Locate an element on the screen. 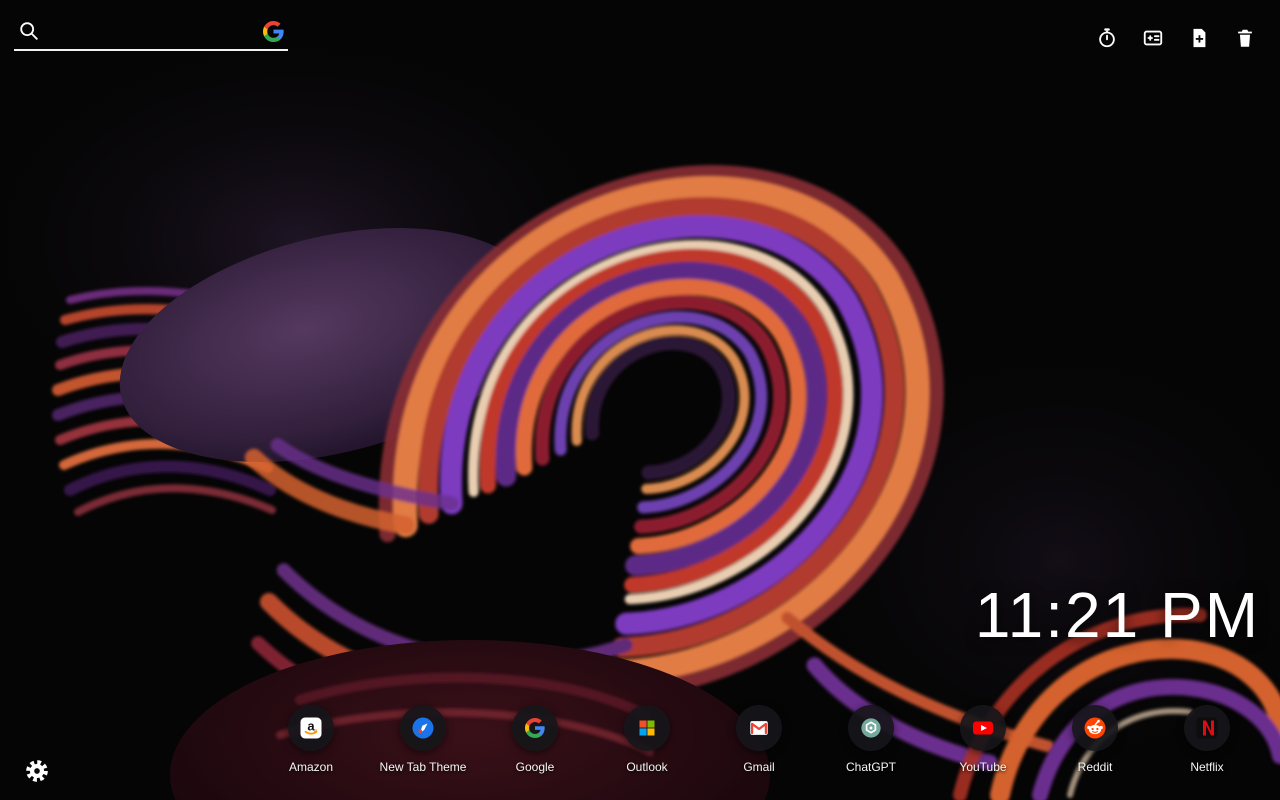 The height and width of the screenshot is (800, 1280). netflix-icon is located at coordinates (1207, 728).